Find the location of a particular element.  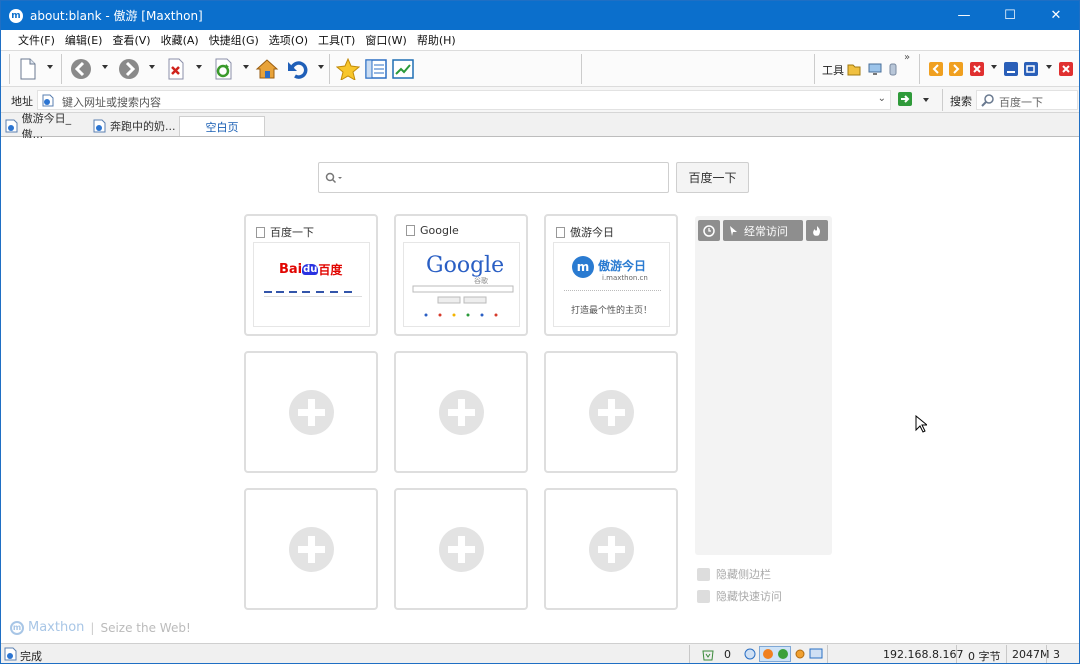

monitor-tool-icon is located at coordinates (875, 69).